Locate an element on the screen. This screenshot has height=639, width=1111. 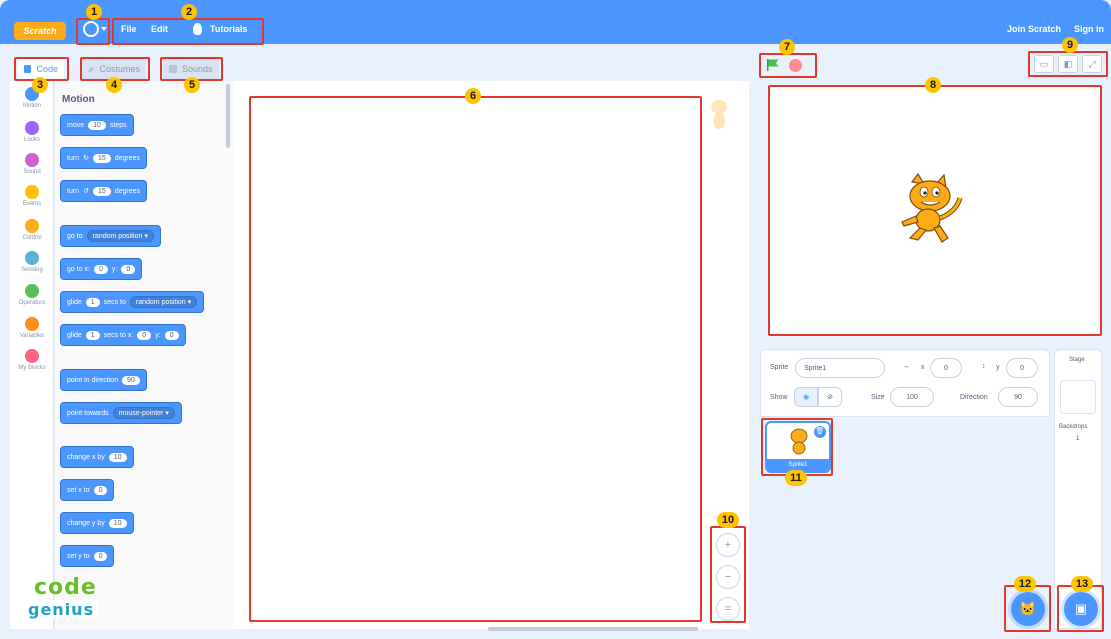
category-label: Variables is located at coordinates (32, 336).